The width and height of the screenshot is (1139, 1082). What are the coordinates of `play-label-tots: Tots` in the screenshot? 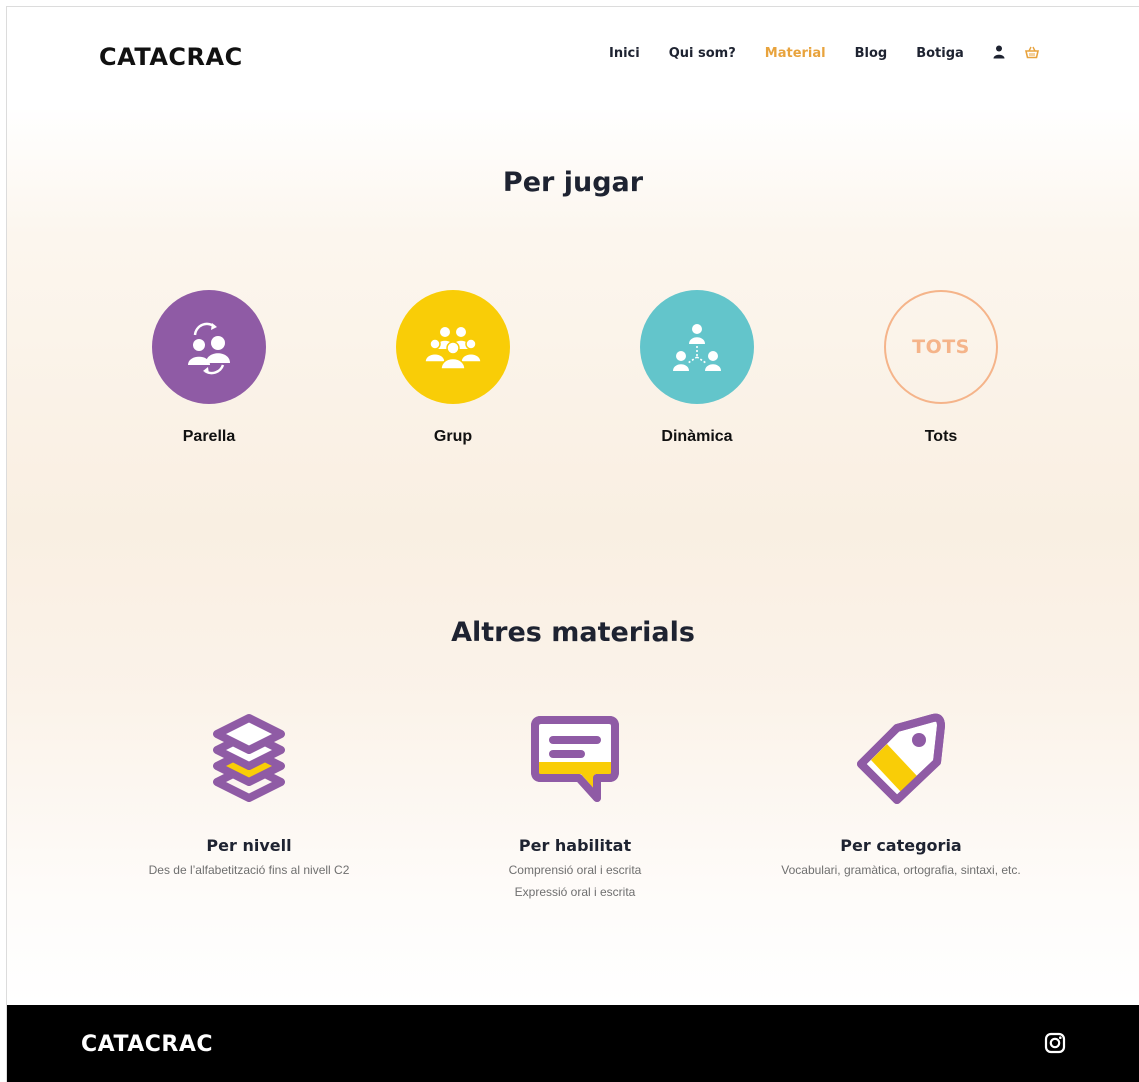 It's located at (941, 437).